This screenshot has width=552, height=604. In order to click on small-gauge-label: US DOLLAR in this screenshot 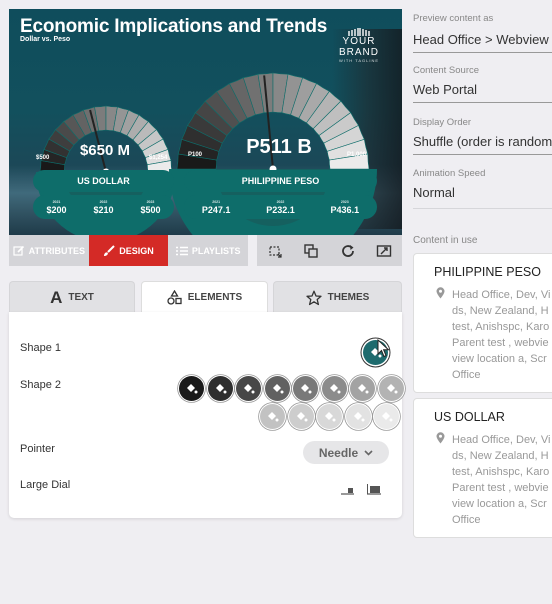, I will do `click(103, 181)`.